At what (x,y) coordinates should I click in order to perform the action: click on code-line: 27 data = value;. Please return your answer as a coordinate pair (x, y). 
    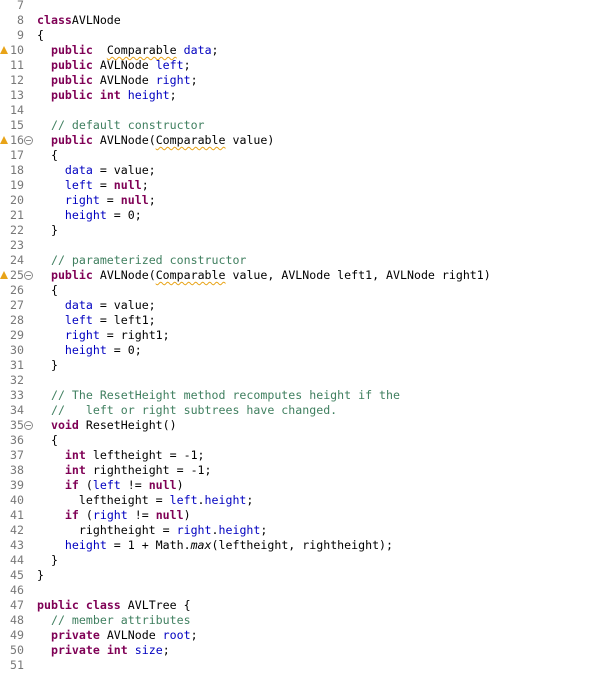
    Looking at the image, I should click on (303, 305).